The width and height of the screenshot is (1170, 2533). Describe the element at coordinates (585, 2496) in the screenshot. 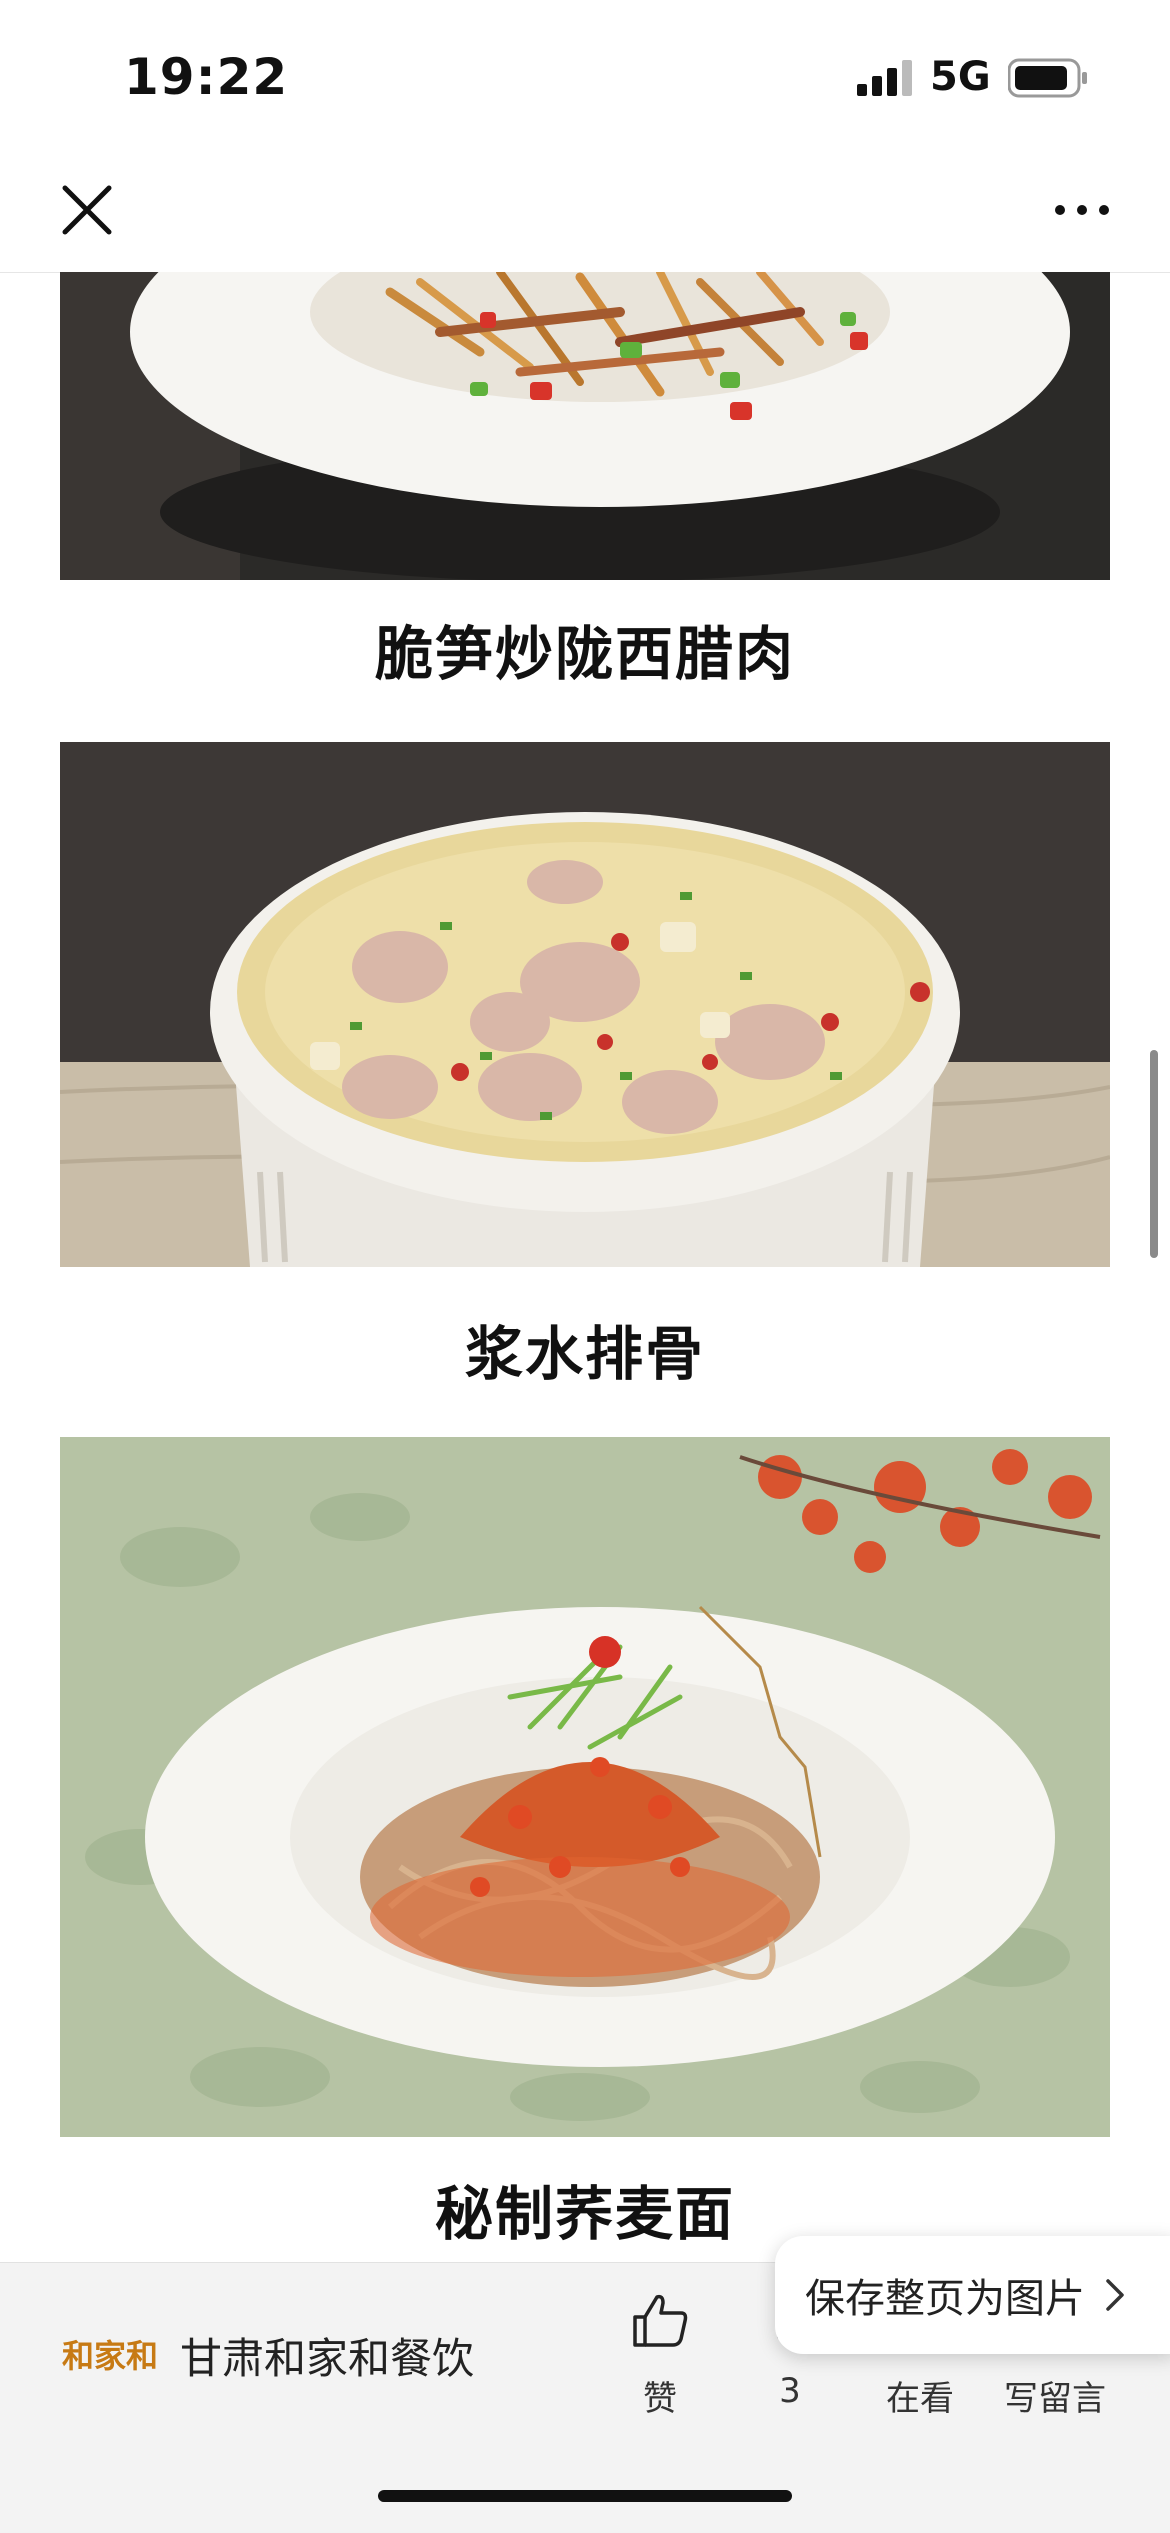

I see `home-indicator` at that location.